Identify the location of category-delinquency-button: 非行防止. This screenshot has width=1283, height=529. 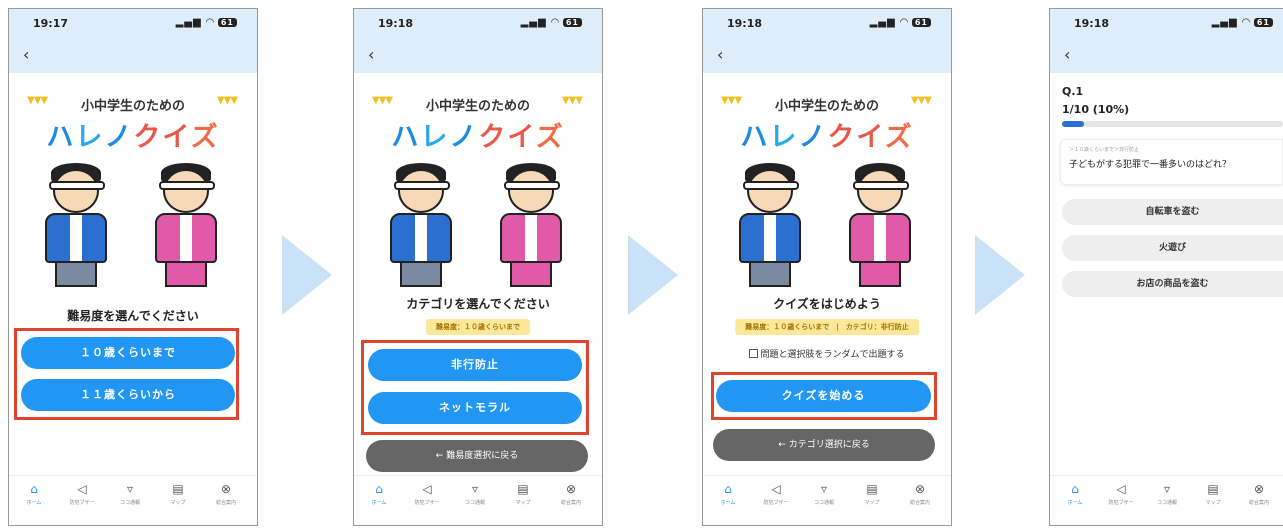
(475, 365).